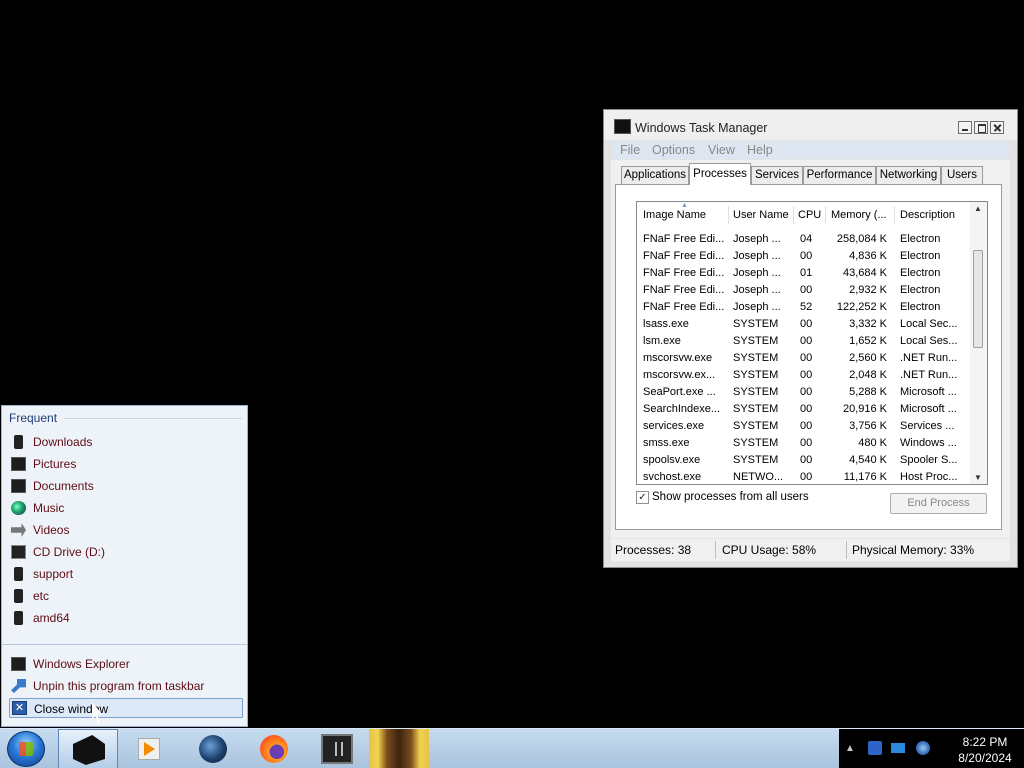  I want to click on taskbar-button-terminal, so click(337, 748).